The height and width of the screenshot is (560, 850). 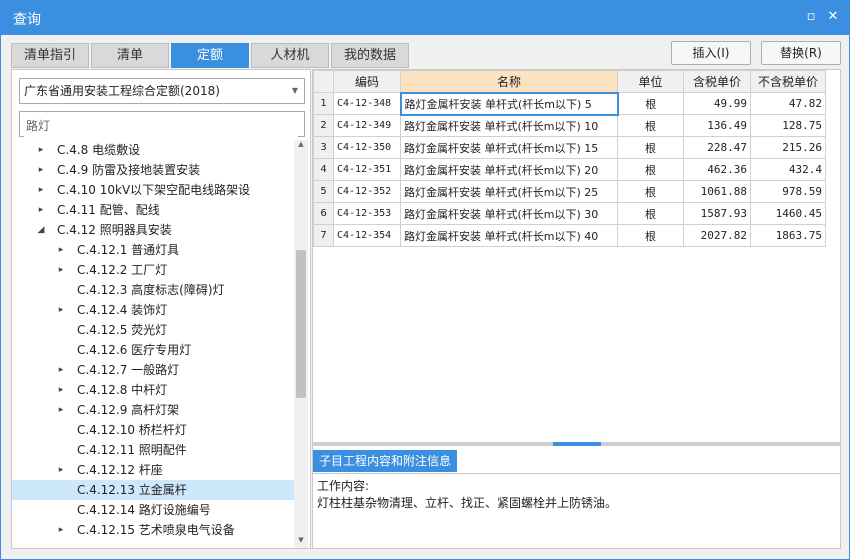 What do you see at coordinates (367, 213) in the screenshot?
I see `code-cell: C4-12-353` at bounding box center [367, 213].